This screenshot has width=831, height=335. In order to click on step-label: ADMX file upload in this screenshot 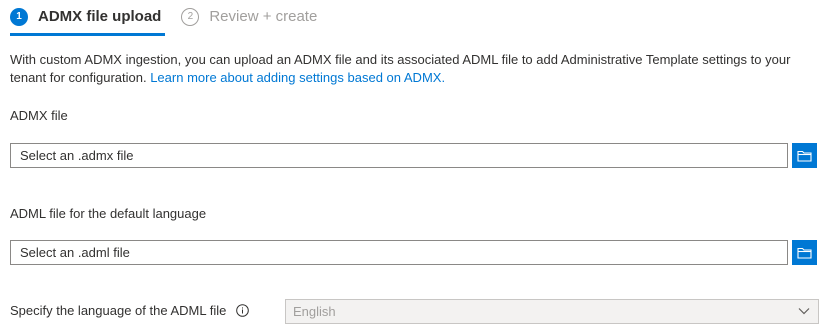, I will do `click(100, 16)`.